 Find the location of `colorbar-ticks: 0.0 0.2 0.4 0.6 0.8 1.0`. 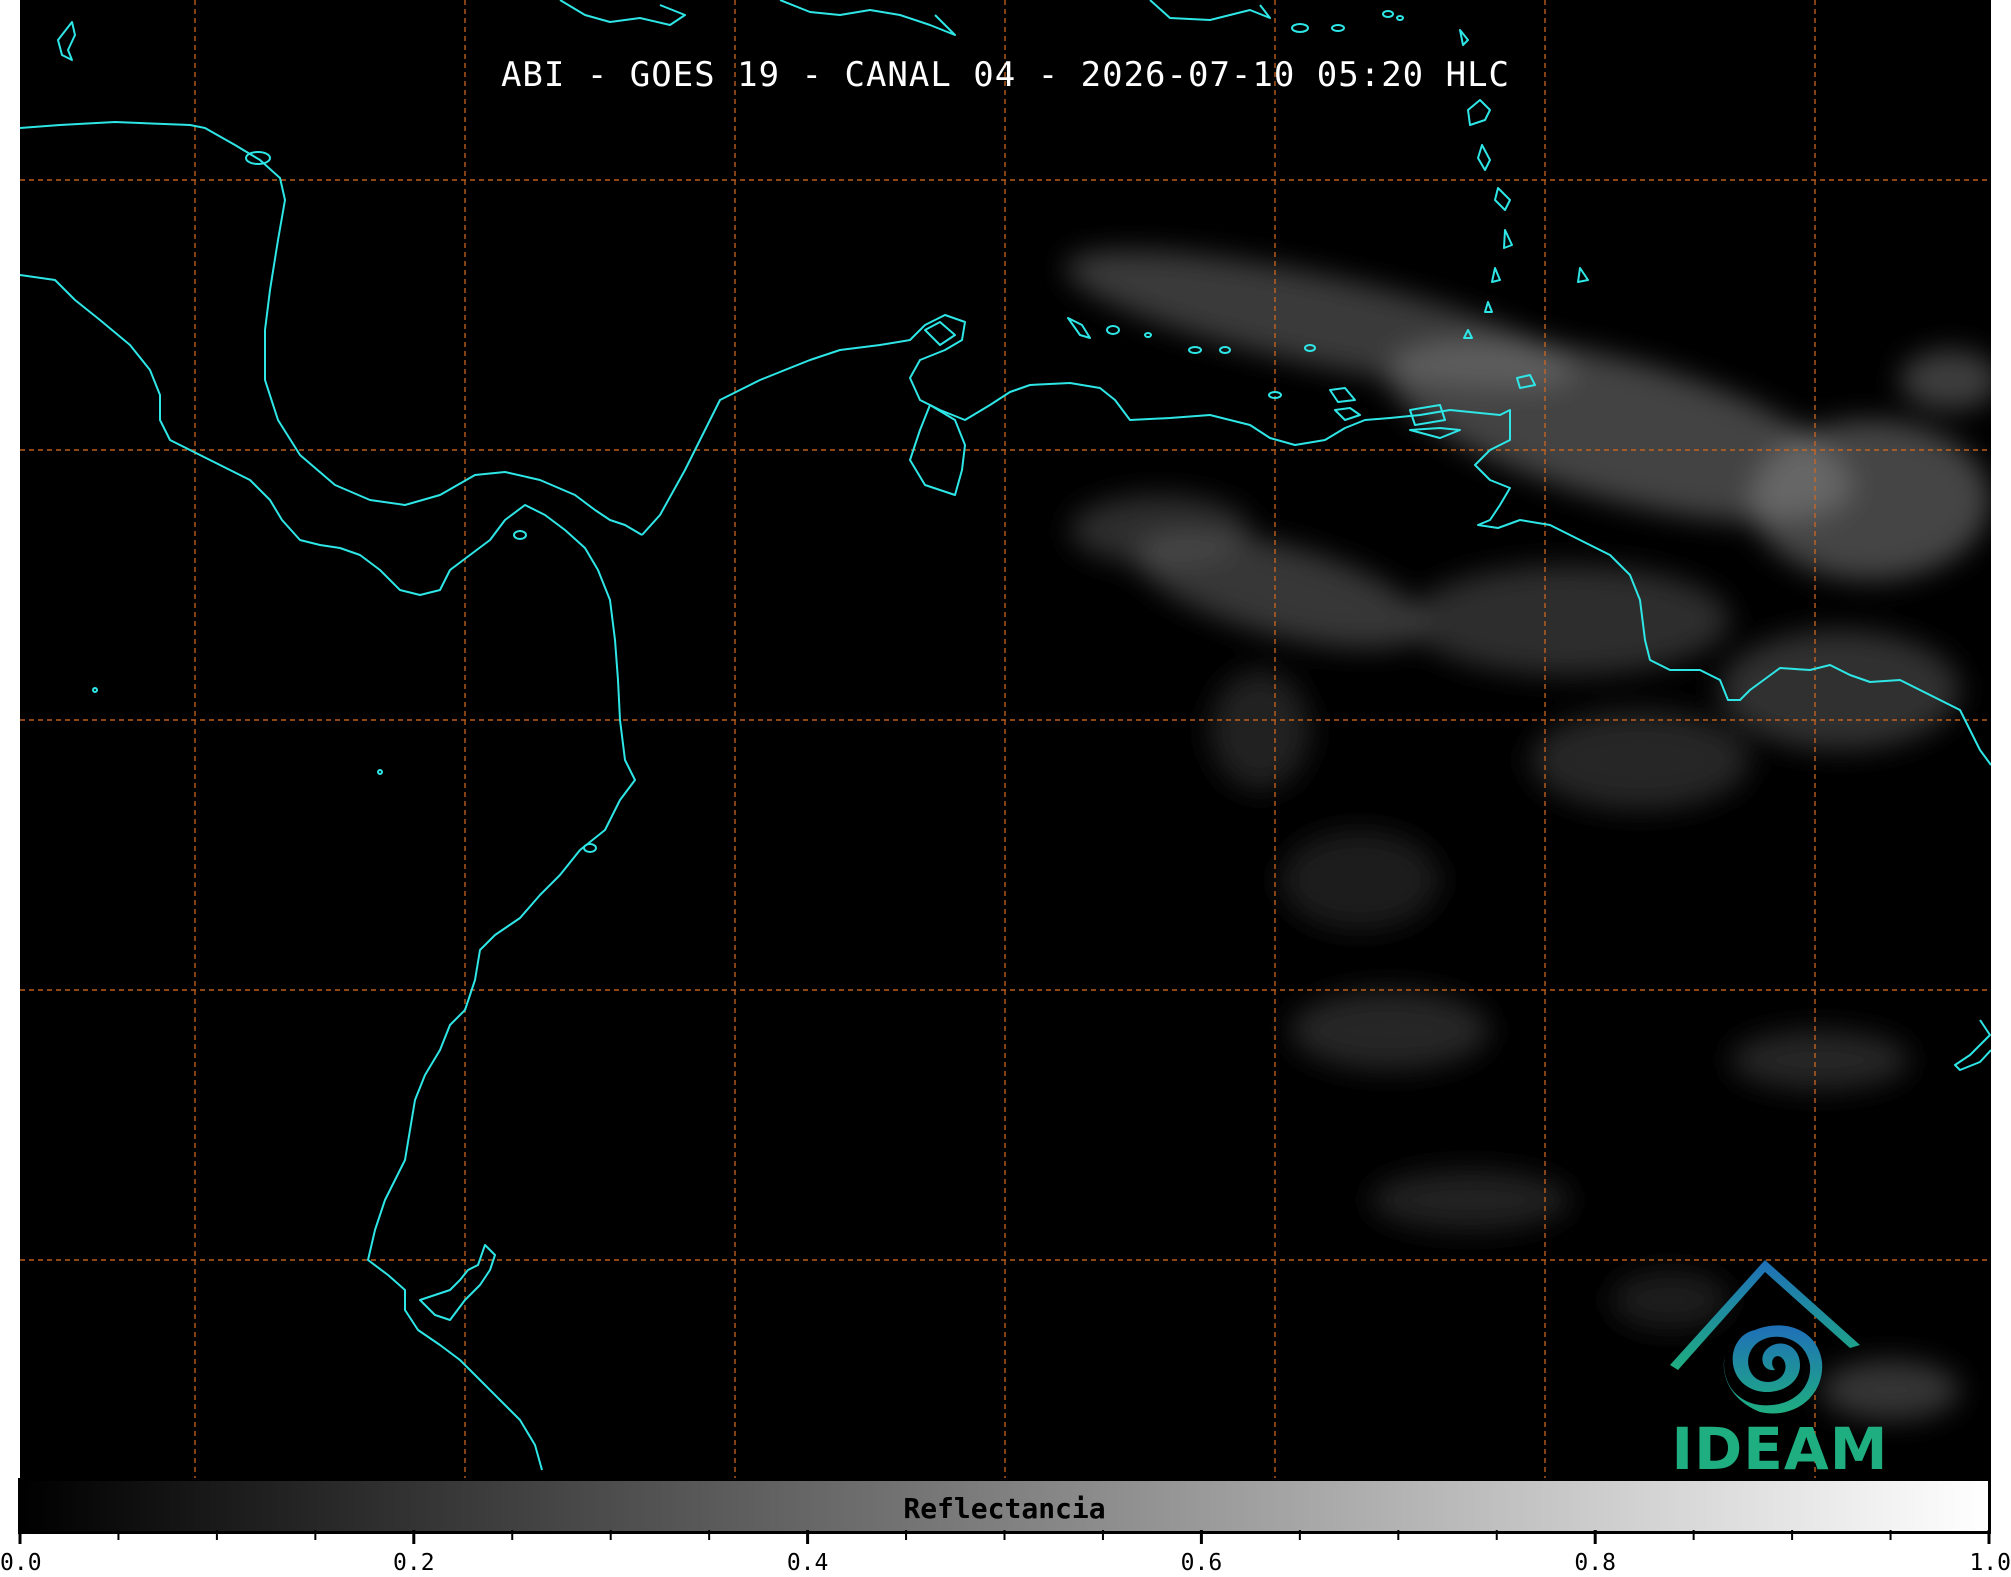

colorbar-ticks: 0.0 0.2 0.4 0.6 0.8 1.0 is located at coordinates (1005, 1553).